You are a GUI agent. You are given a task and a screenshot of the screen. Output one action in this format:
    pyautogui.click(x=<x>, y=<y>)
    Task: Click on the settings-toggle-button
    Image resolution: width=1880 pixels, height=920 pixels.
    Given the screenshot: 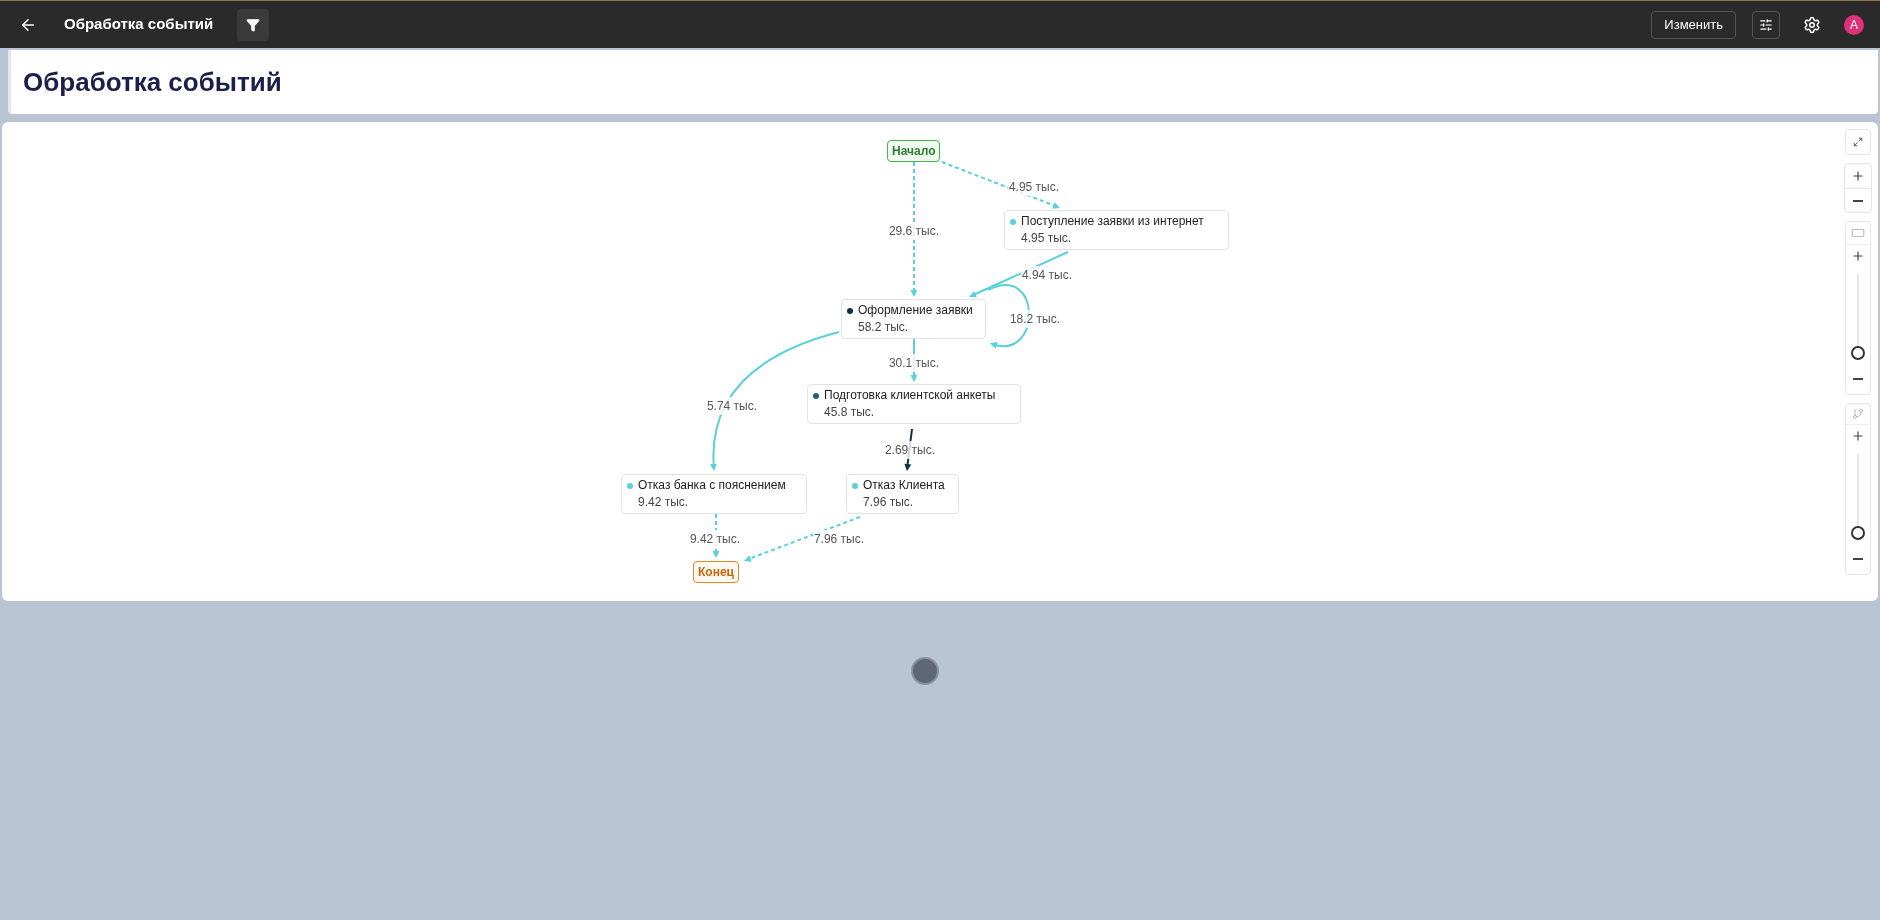 What is the action you would take?
    pyautogui.click(x=1766, y=24)
    